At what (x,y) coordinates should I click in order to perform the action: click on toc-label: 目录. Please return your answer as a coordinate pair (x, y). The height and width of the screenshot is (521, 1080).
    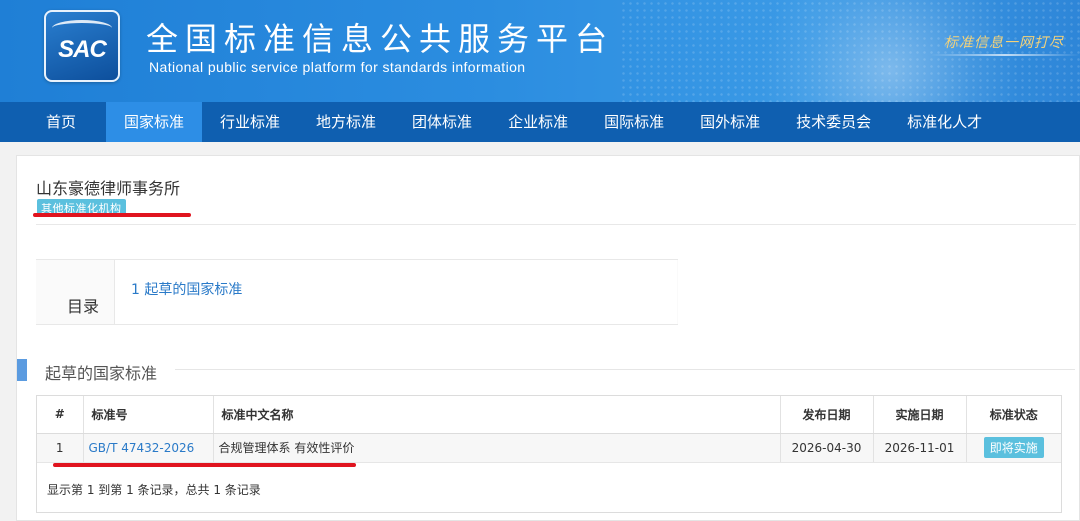
    Looking at the image, I should click on (83, 306).